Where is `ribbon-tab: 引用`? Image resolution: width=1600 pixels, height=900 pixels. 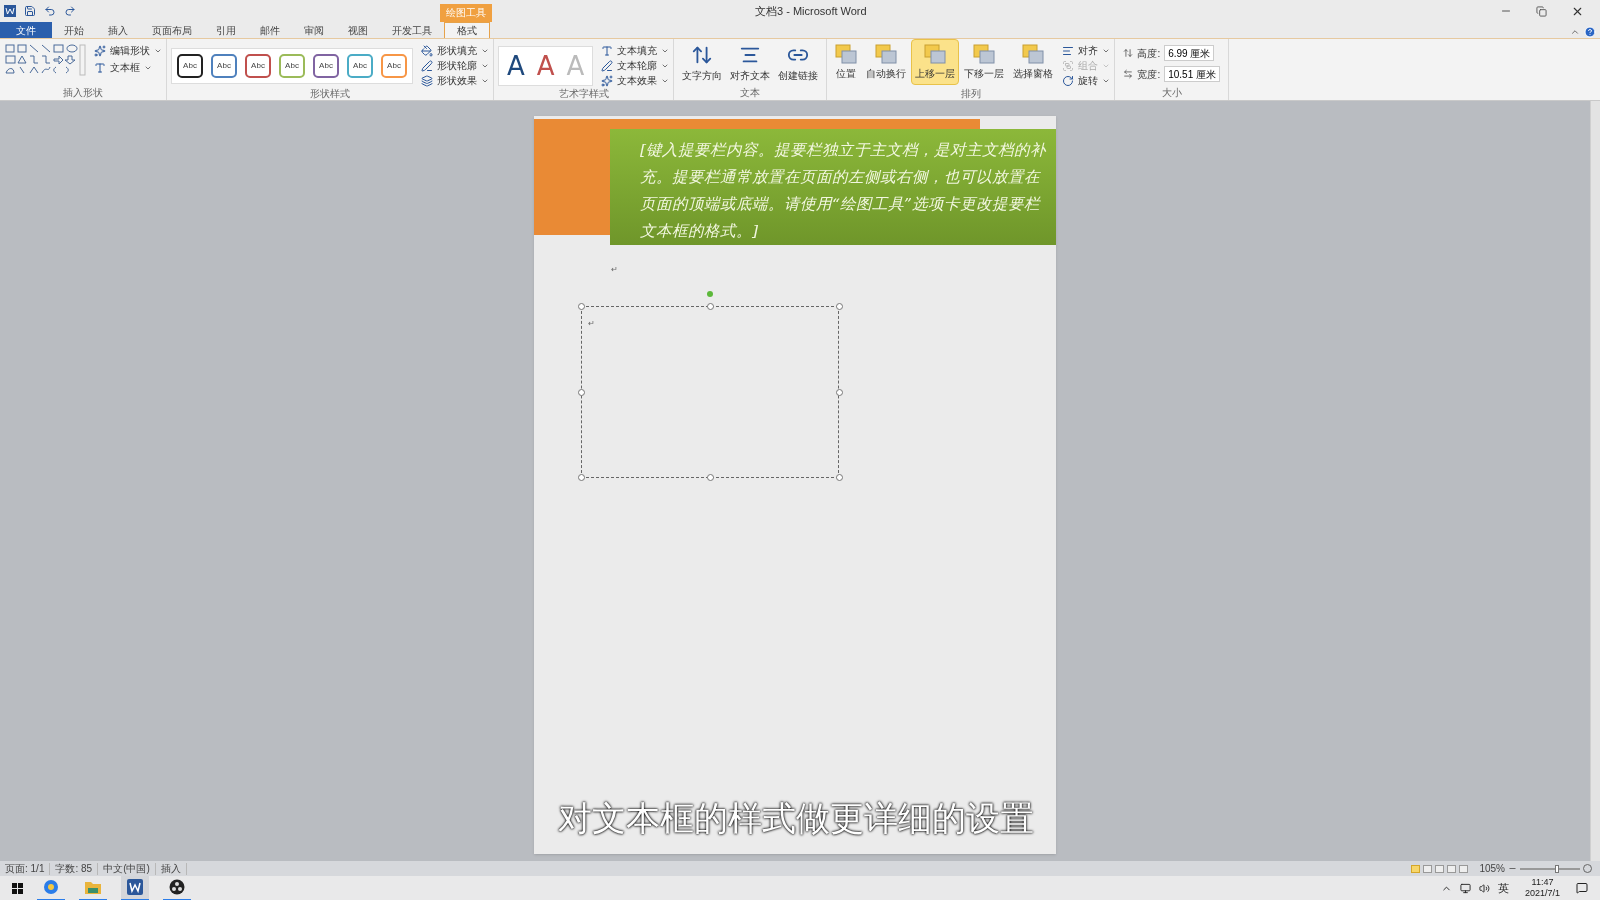
ribbon-tab: 引用 is located at coordinates (226, 30).